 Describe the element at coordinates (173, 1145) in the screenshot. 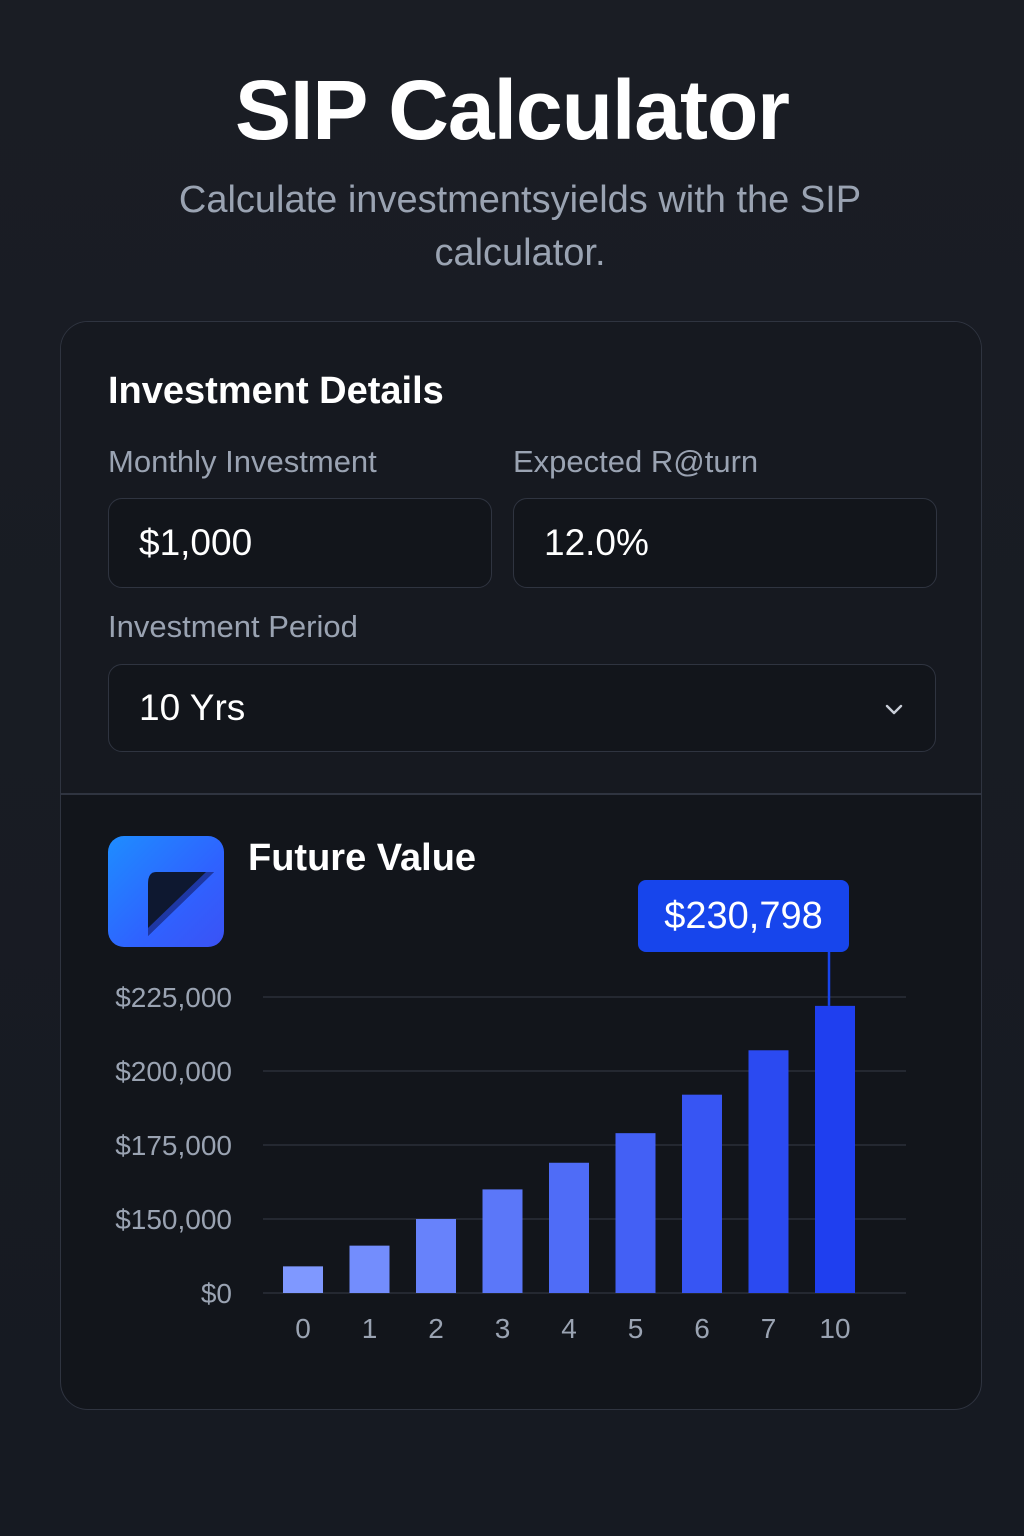

I see `y-tick-label-2: $175,000` at that location.